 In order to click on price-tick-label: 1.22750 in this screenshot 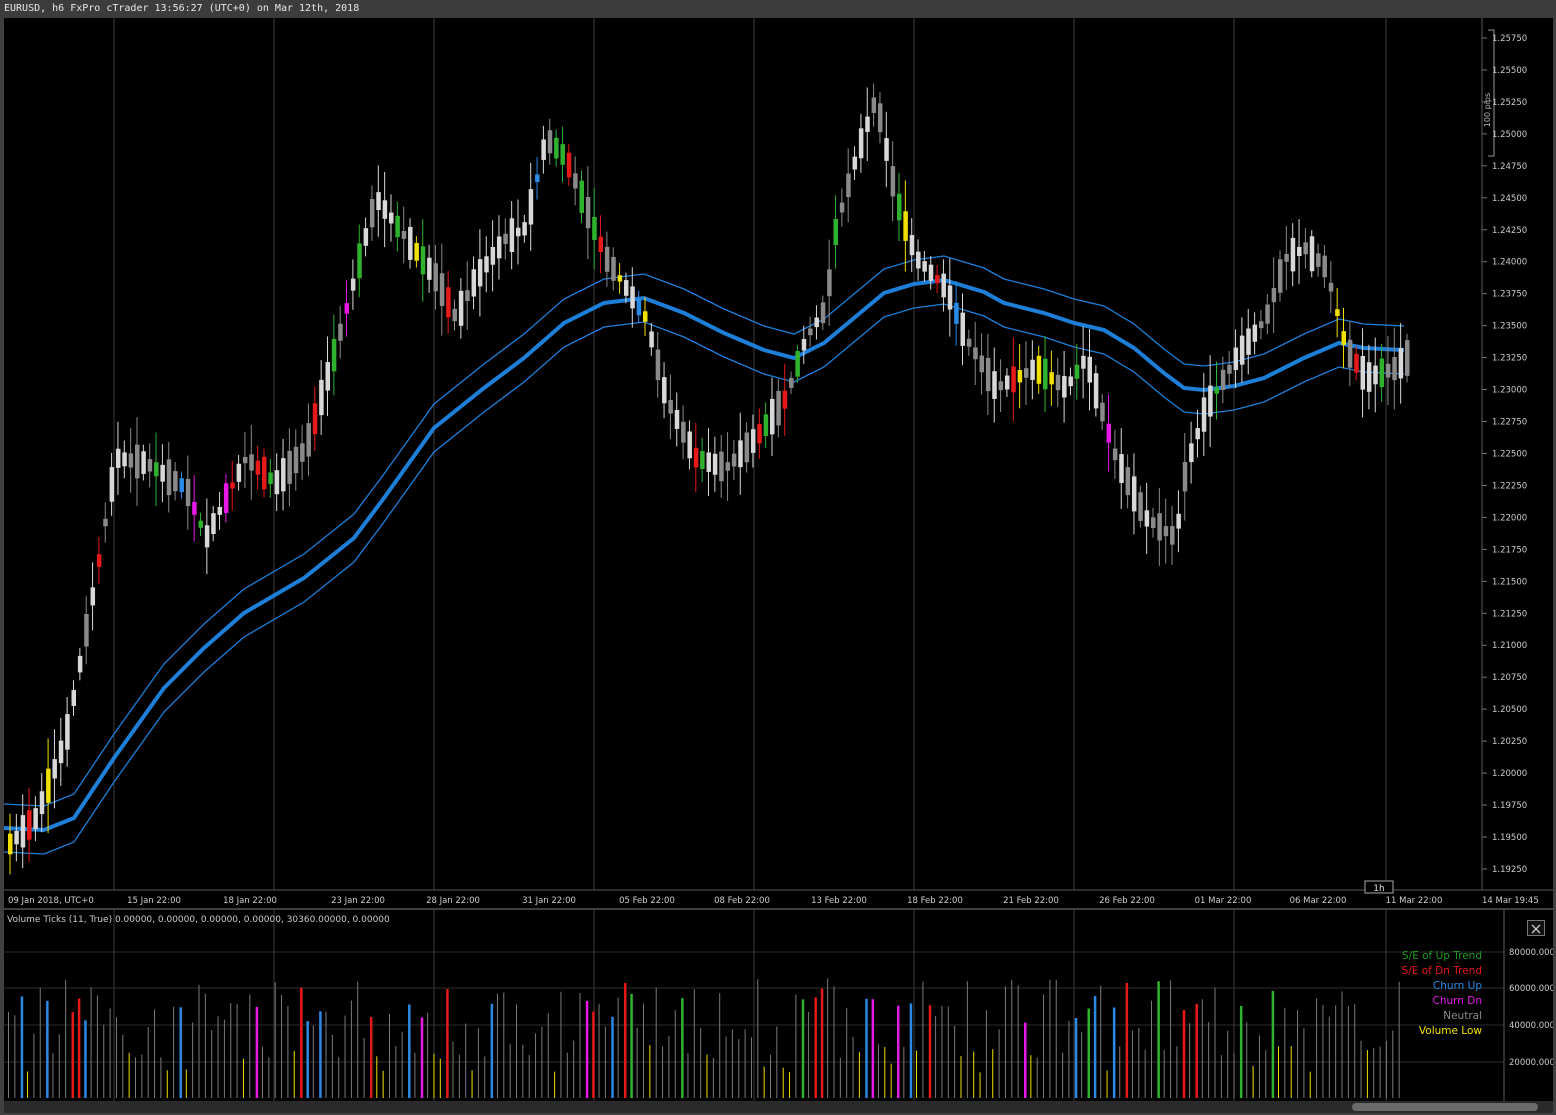, I will do `click(1509, 423)`.